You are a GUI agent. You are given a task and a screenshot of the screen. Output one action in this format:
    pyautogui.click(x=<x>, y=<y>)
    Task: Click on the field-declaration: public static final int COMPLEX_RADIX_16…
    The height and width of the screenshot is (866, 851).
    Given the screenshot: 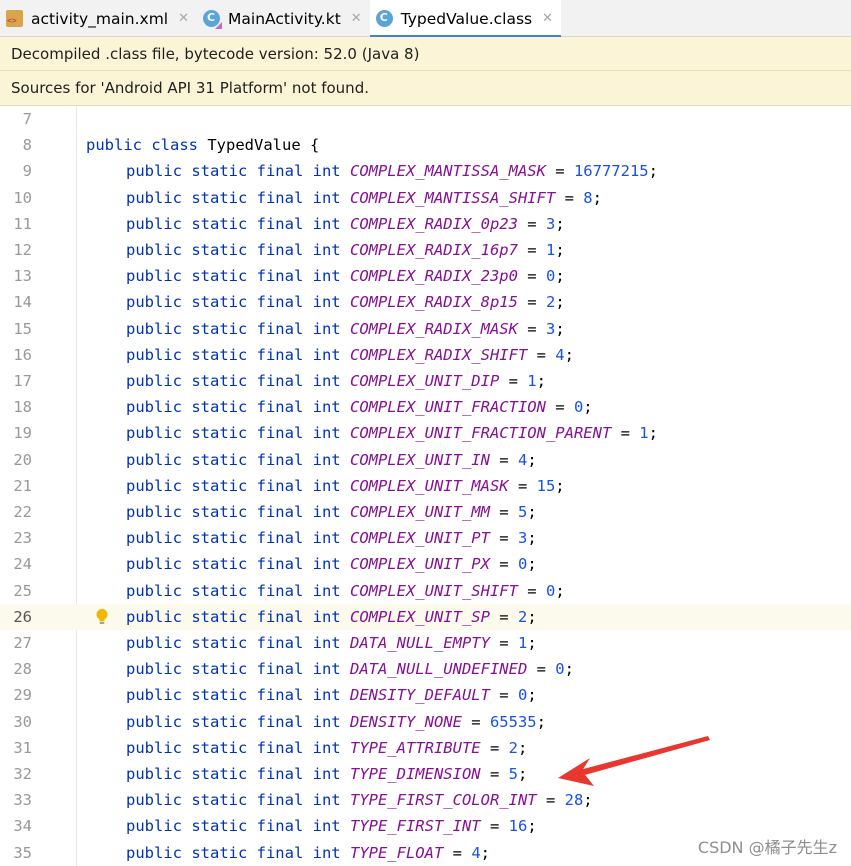 What is the action you would take?
    pyautogui.click(x=345, y=250)
    